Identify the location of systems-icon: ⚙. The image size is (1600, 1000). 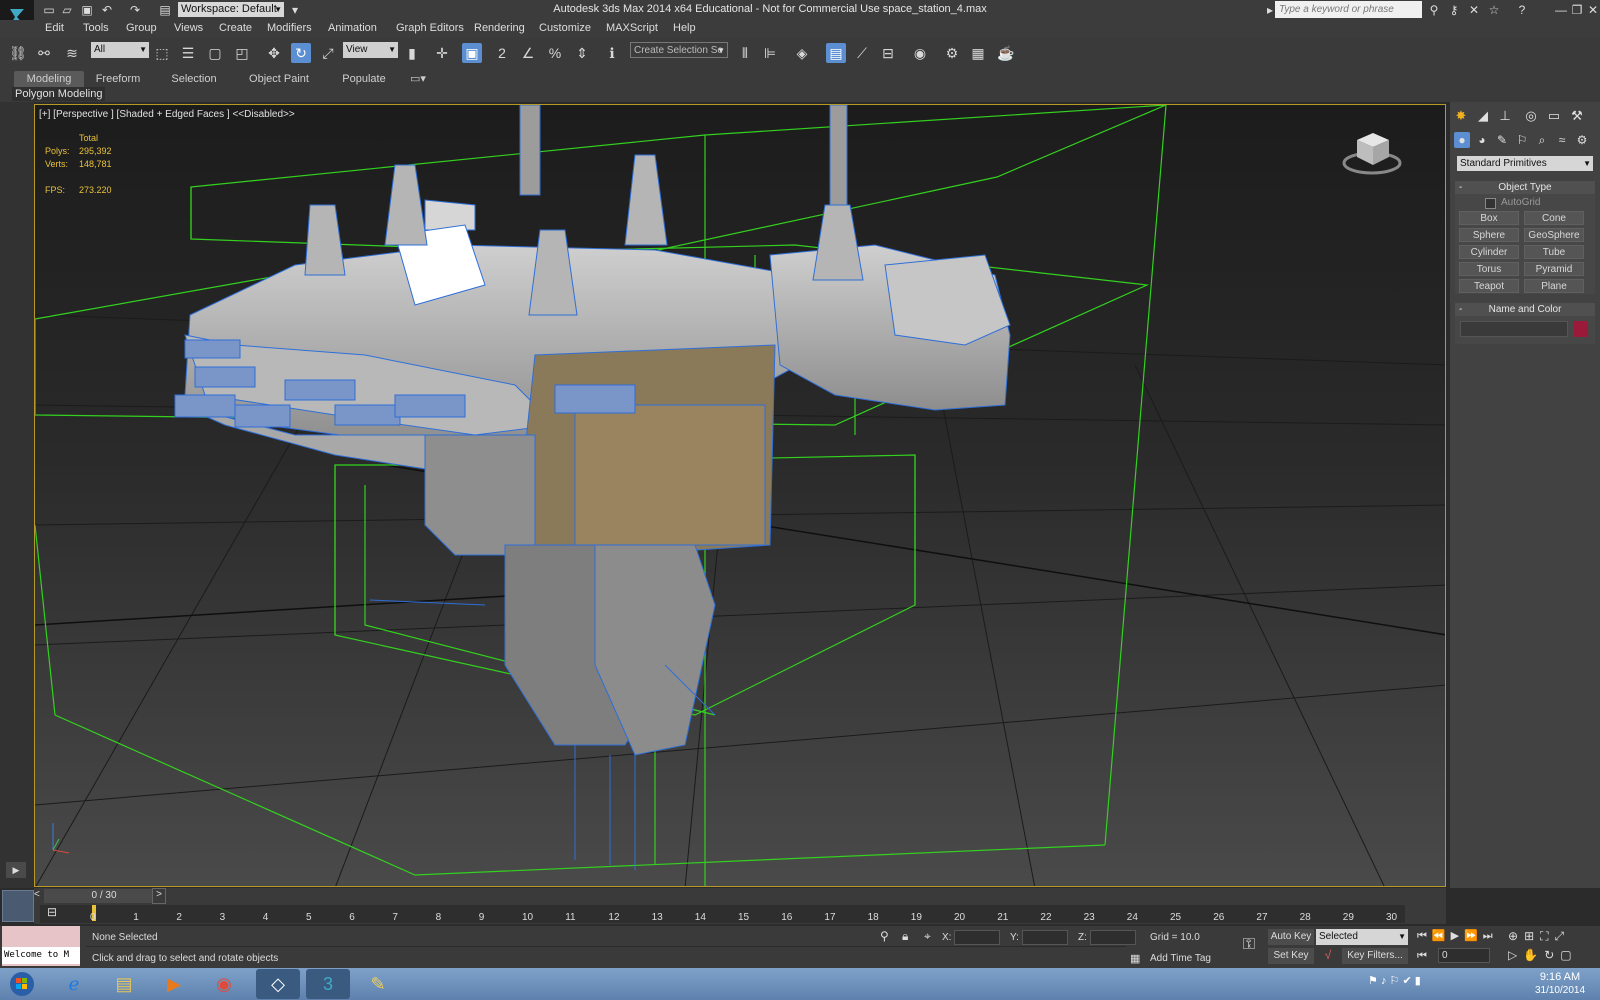
(1582, 140).